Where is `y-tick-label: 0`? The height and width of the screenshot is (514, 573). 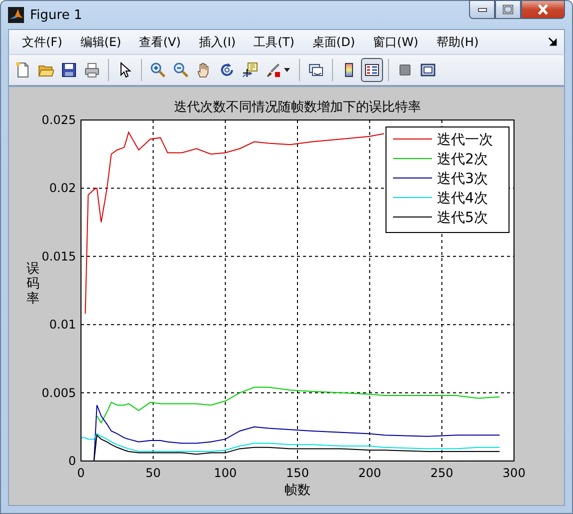 y-tick-label: 0 is located at coordinates (72, 461).